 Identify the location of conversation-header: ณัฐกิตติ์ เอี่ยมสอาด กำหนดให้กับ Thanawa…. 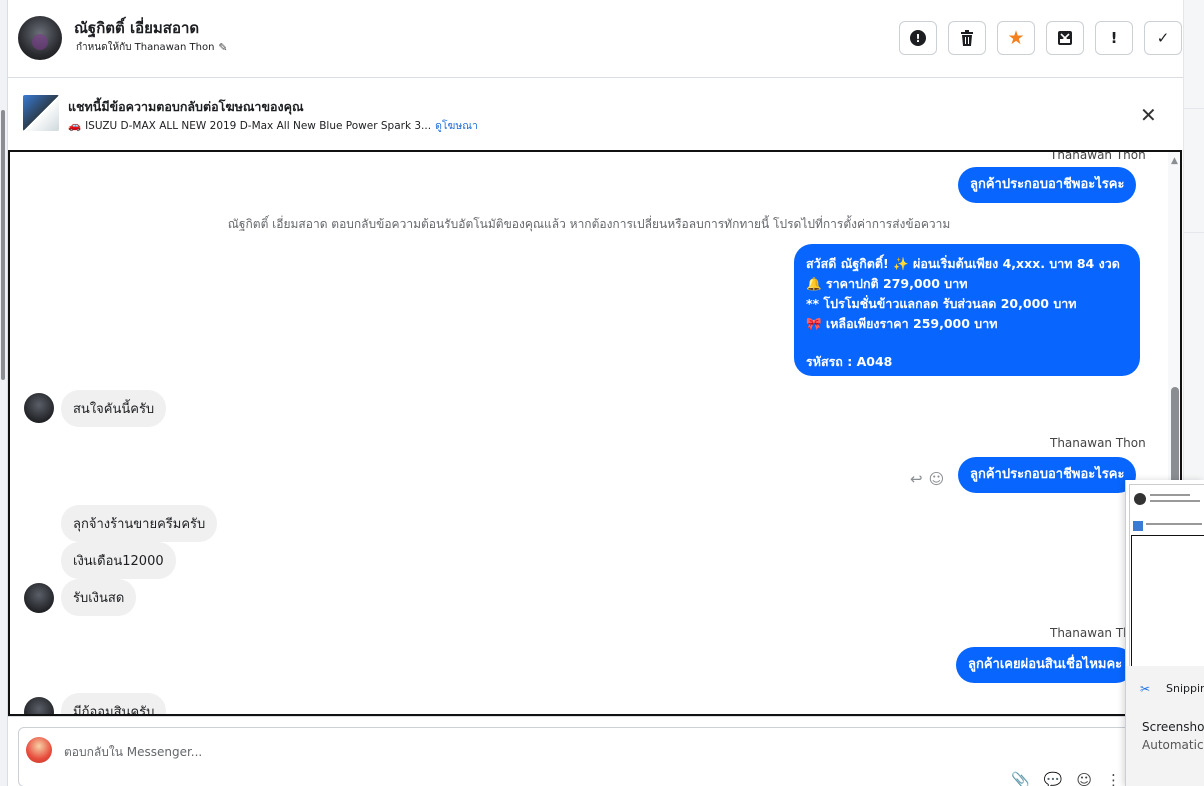
(595, 39).